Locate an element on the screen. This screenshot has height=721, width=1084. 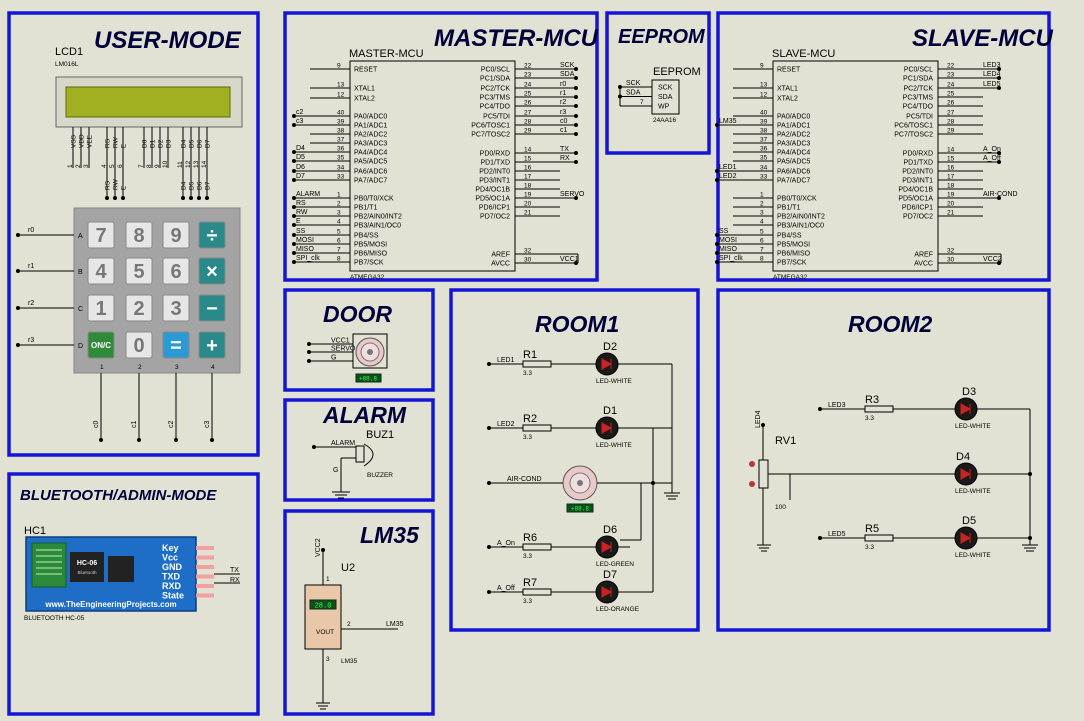
slave-pin-number: 39 is located at coordinates (764, 122).